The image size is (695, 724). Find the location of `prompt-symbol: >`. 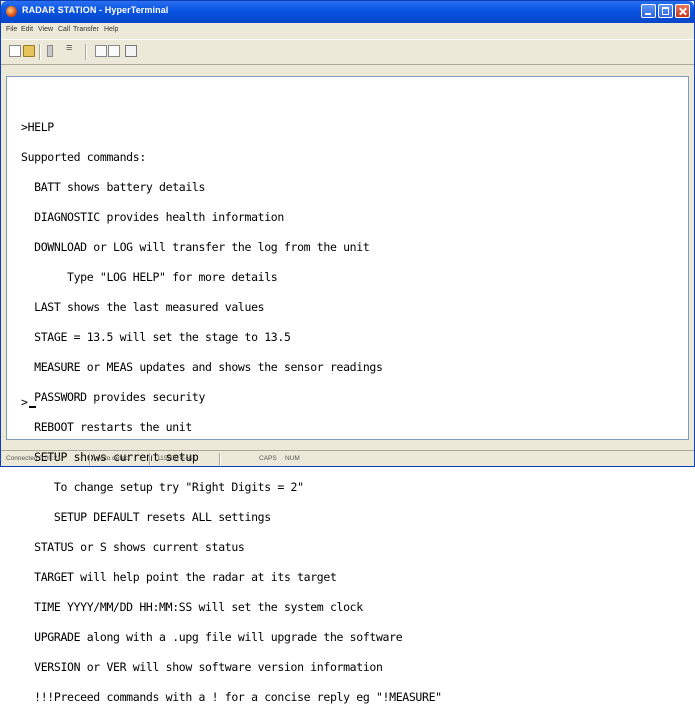

prompt-symbol: > is located at coordinates (24, 402).